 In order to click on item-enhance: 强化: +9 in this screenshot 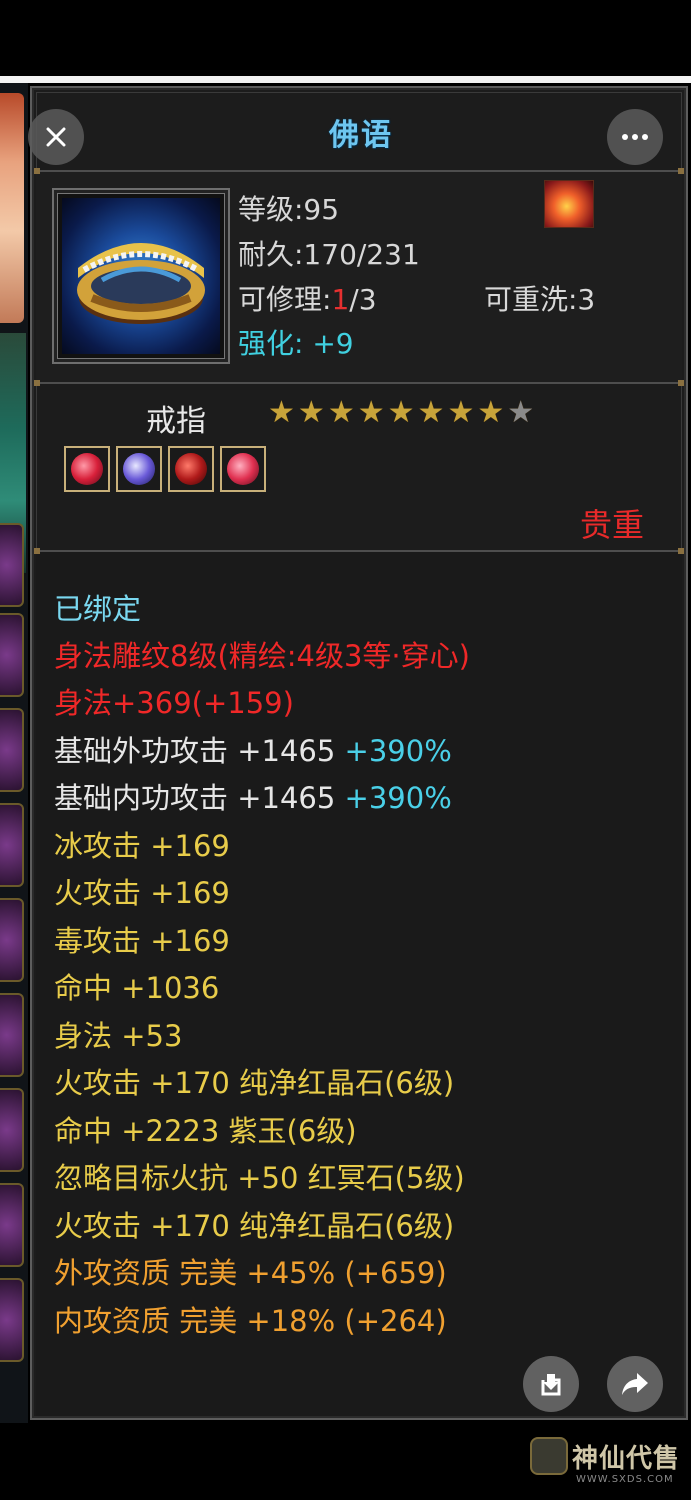, I will do `click(296, 343)`.